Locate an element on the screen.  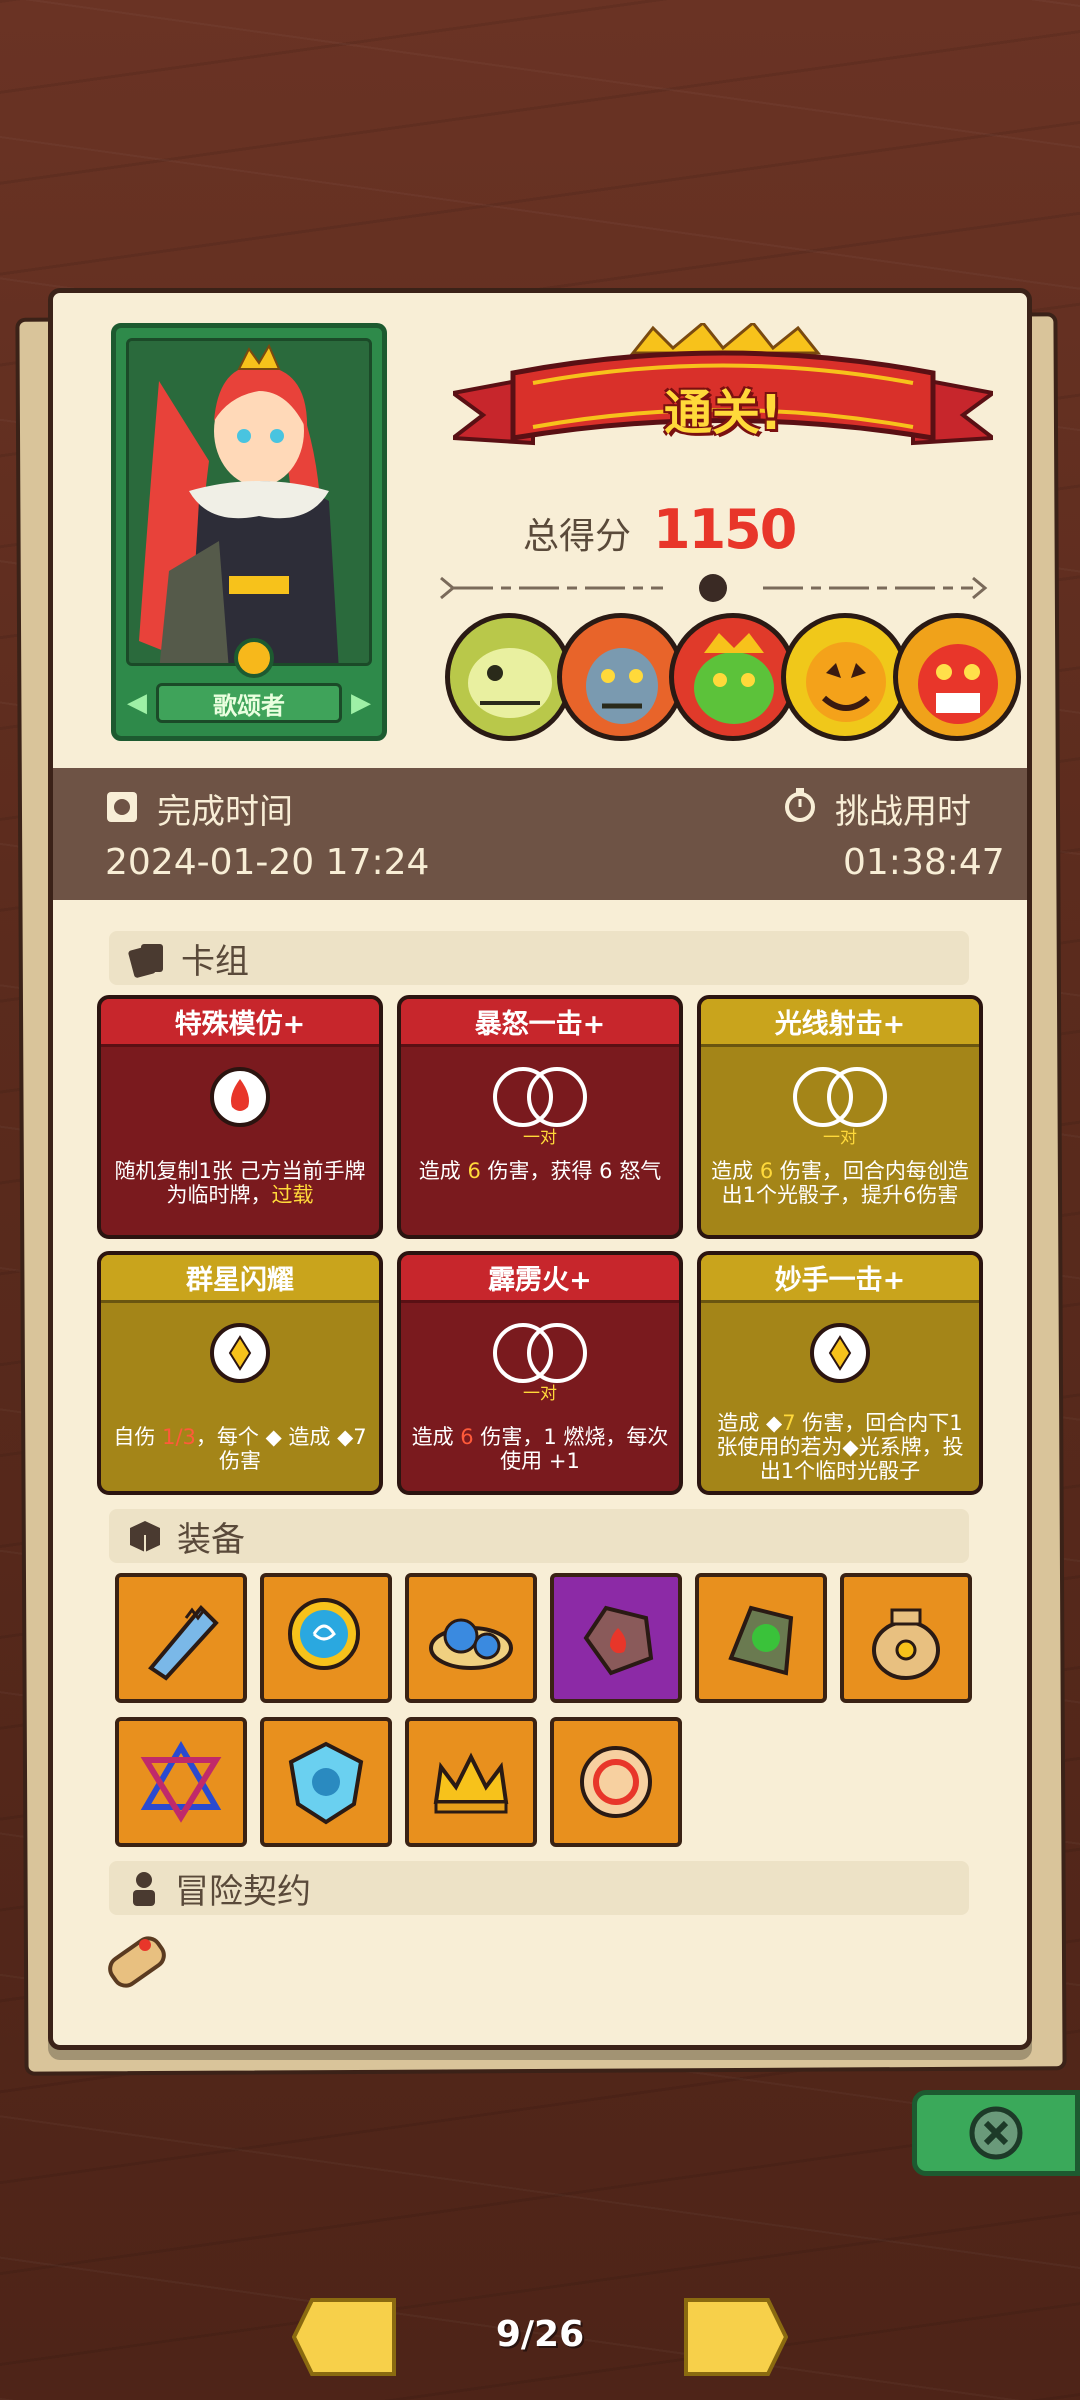
boss-fire-demon-icon is located at coordinates (957, 677).